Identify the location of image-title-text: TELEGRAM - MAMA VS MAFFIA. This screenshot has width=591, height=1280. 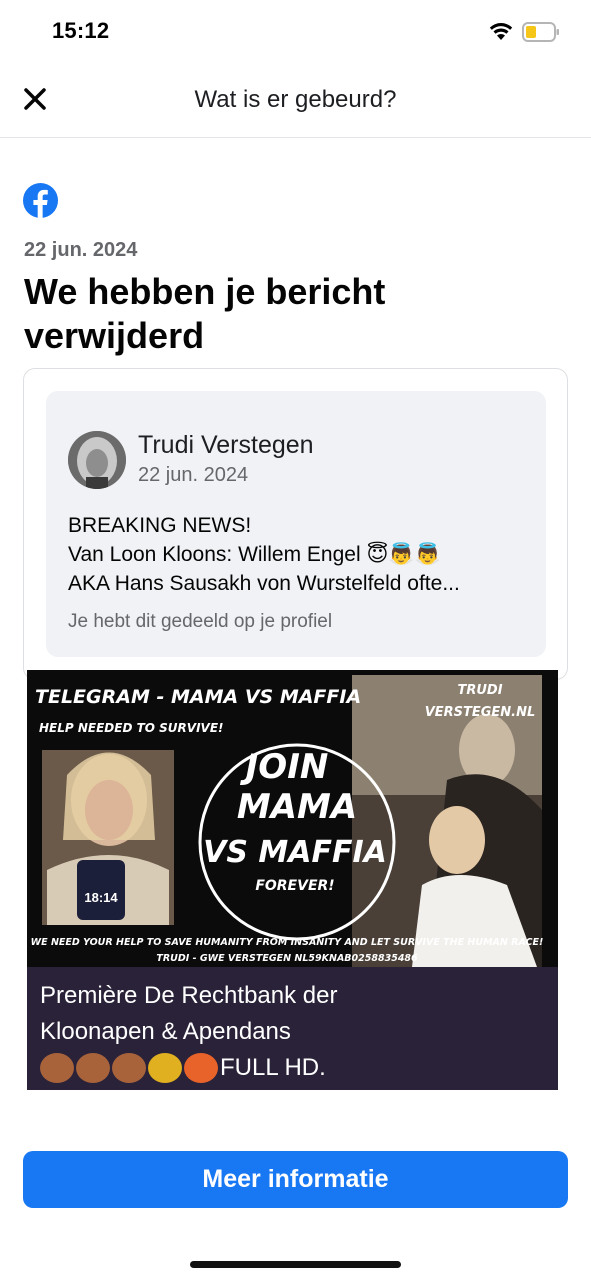
(198, 697).